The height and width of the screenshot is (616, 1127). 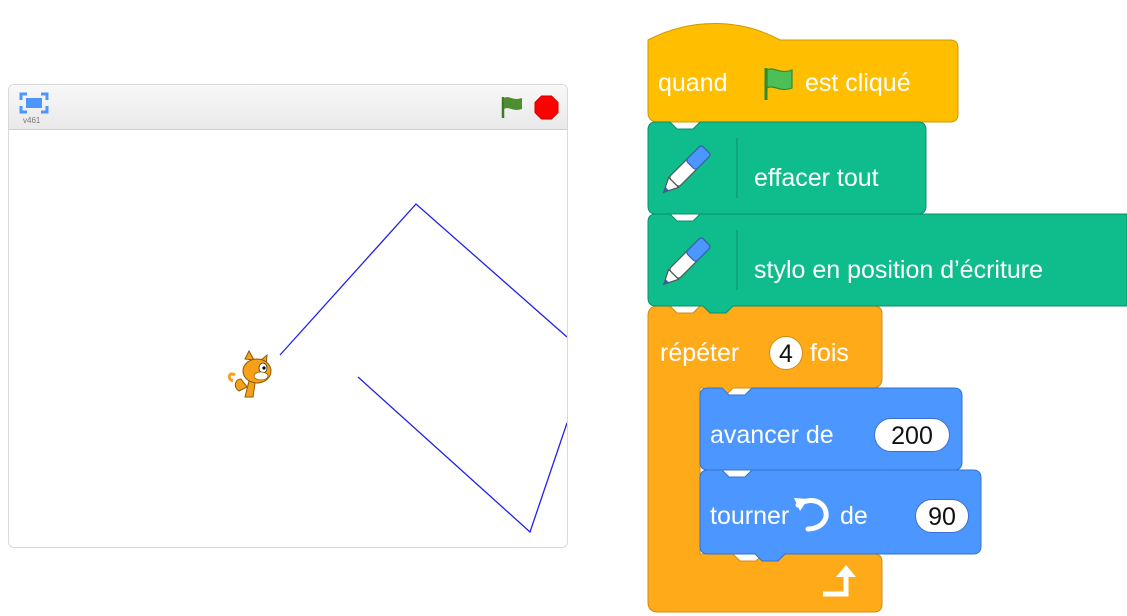 What do you see at coordinates (858, 83) in the screenshot?
I see `event-suffix-label: est cliqué` at bounding box center [858, 83].